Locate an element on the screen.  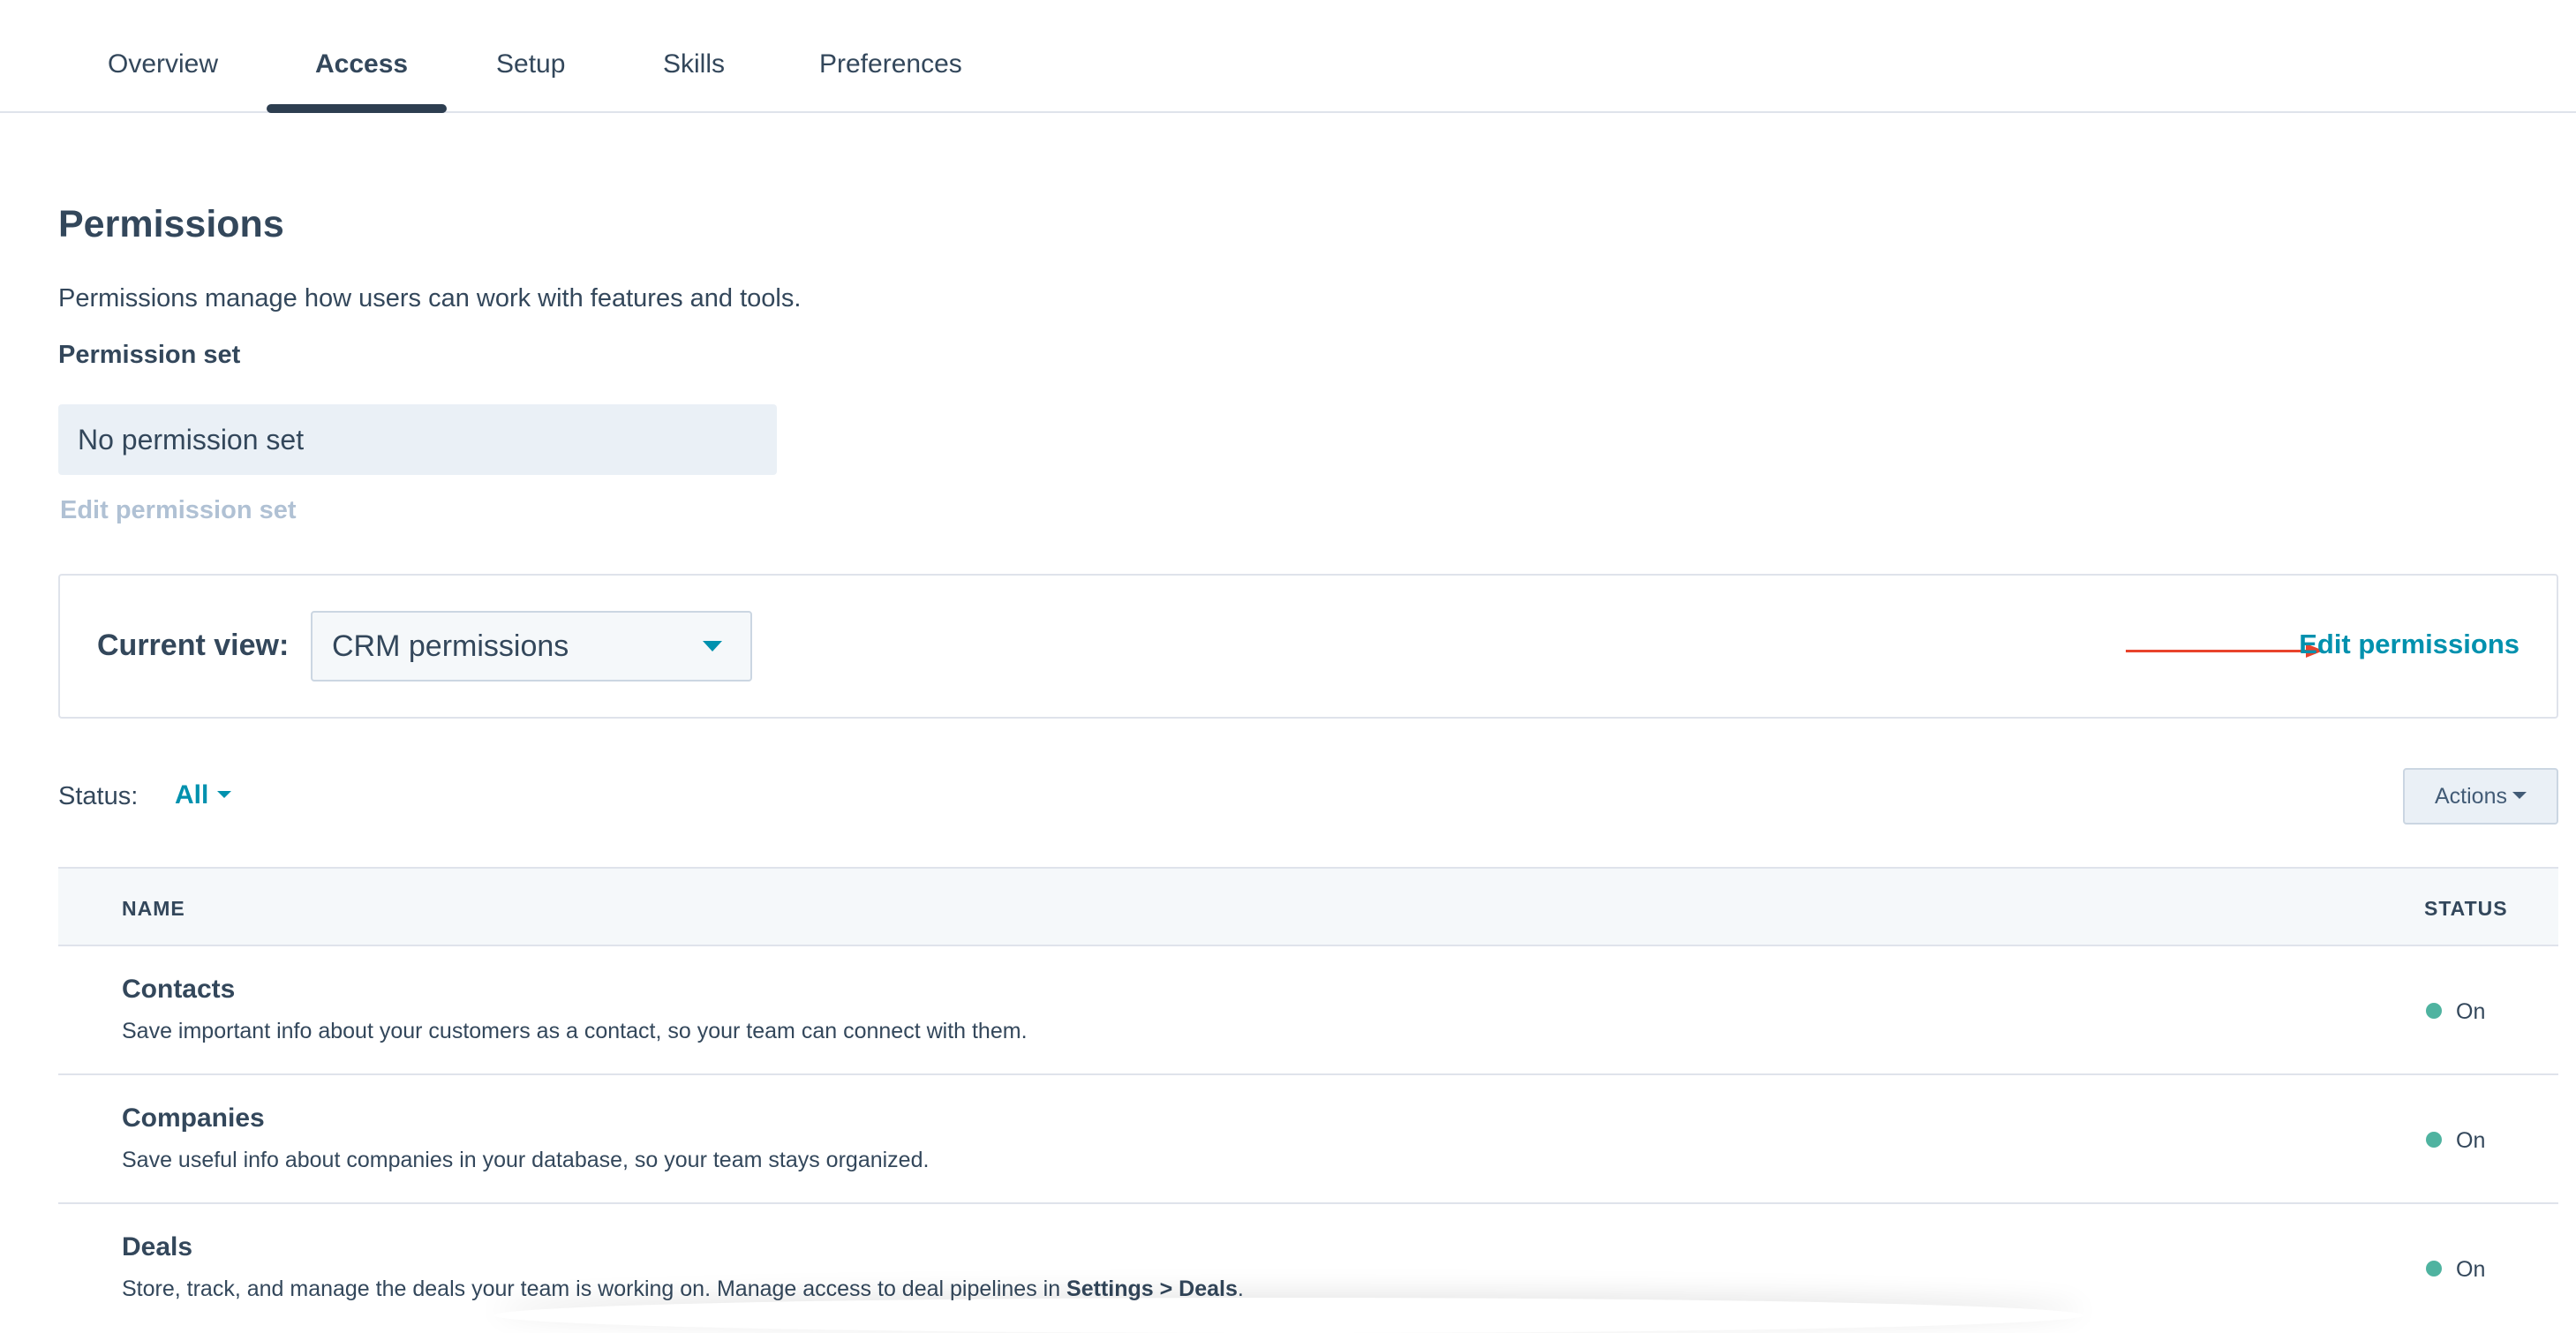
edit-permissions-link: Edit permissions is located at coordinates (2410, 645).